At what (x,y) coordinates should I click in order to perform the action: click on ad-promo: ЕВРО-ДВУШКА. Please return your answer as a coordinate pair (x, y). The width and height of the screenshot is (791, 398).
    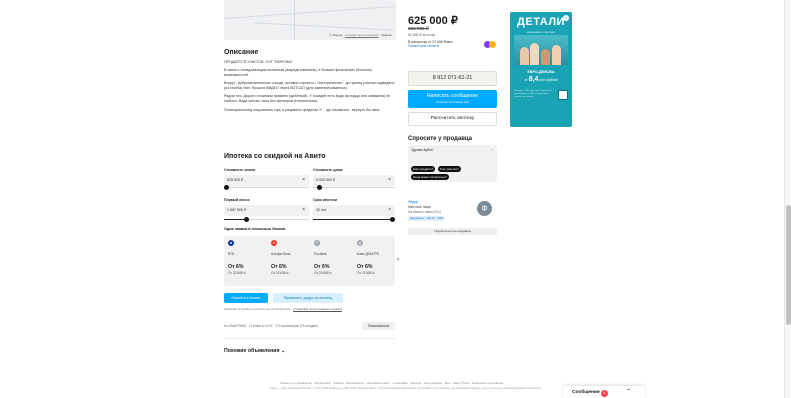
    Looking at the image, I should click on (541, 72).